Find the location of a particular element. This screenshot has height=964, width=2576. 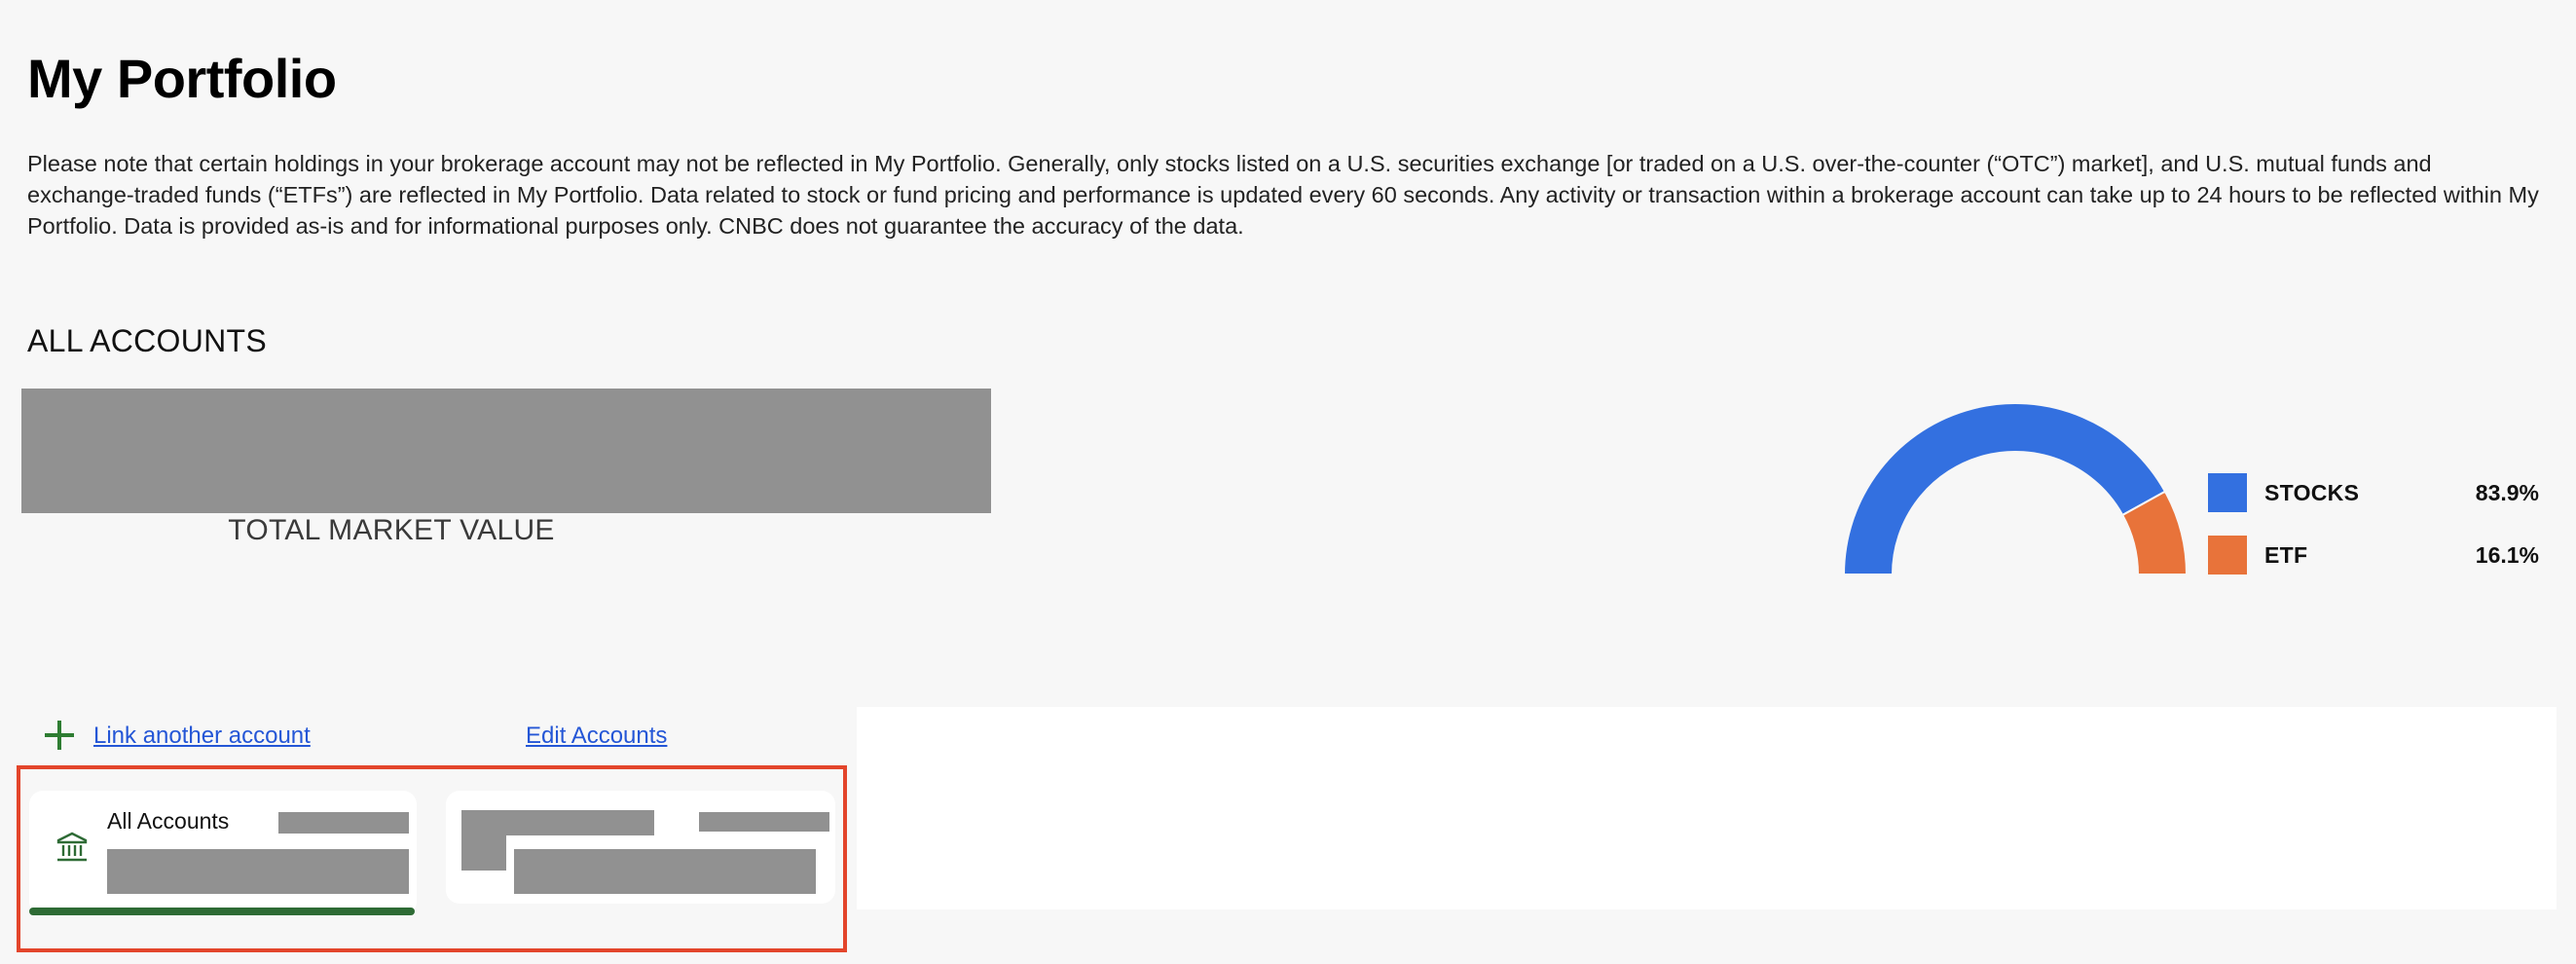

allocation-donut-chart is located at coordinates (2015, 488).